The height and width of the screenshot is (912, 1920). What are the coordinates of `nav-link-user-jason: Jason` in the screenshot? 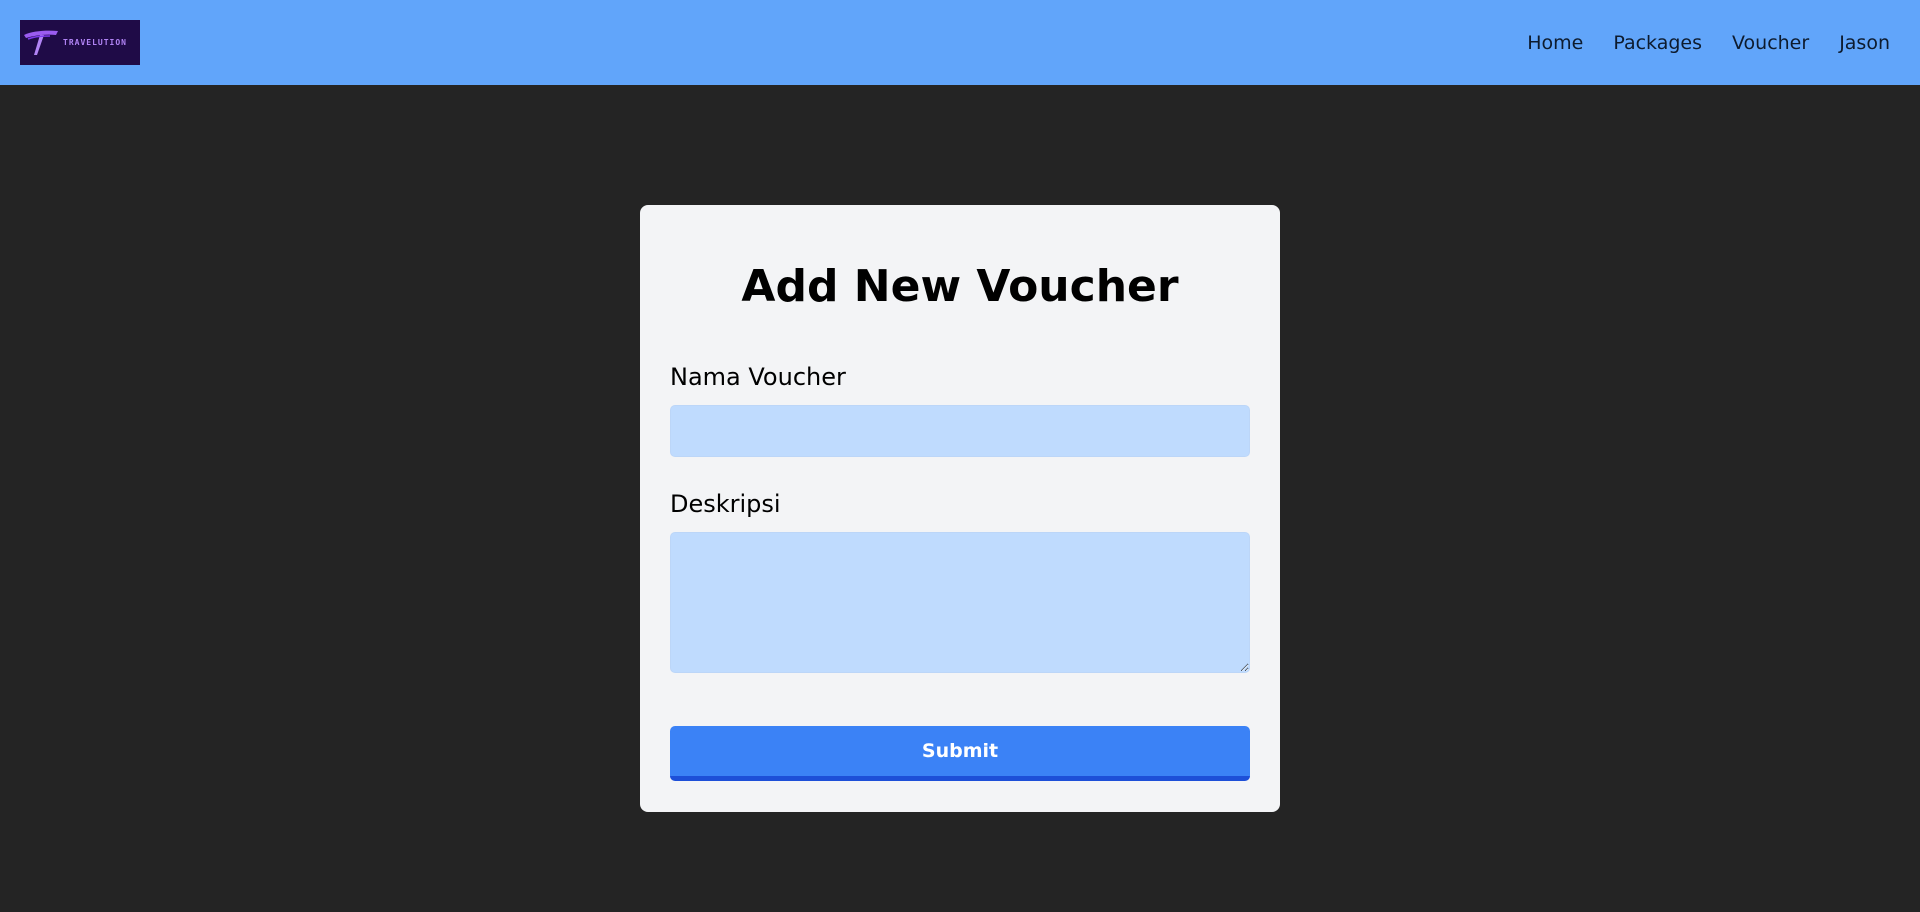 It's located at (1864, 43).